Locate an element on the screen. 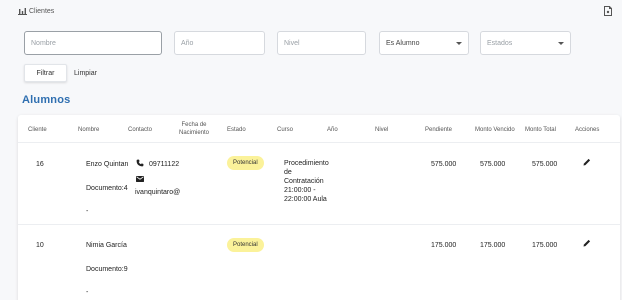 The width and height of the screenshot is (622, 300). cell-documento: Documento:99 is located at coordinates (107, 269).